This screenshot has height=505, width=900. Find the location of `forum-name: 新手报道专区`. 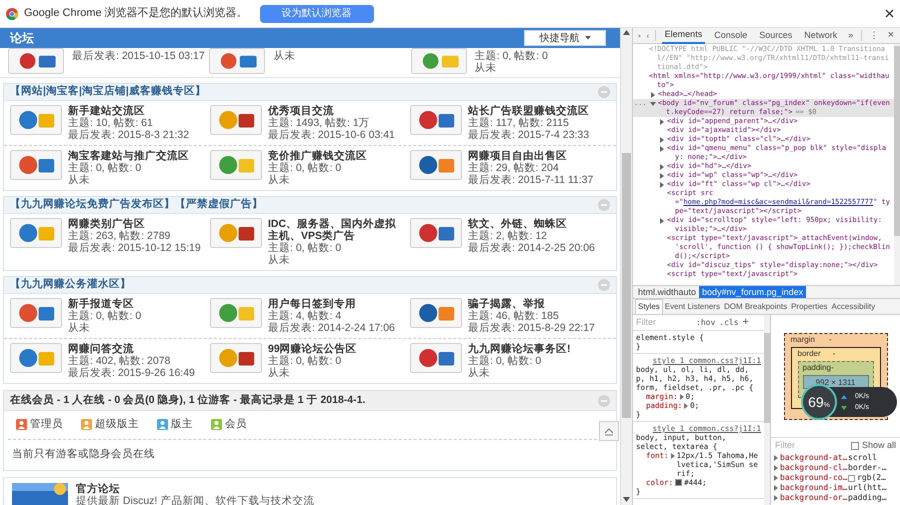

forum-name: 新手报道专区 is located at coordinates (105, 304).